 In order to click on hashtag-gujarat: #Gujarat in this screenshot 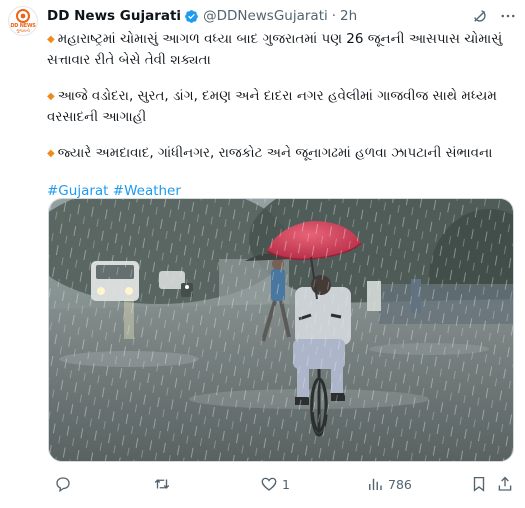, I will do `click(77, 191)`.